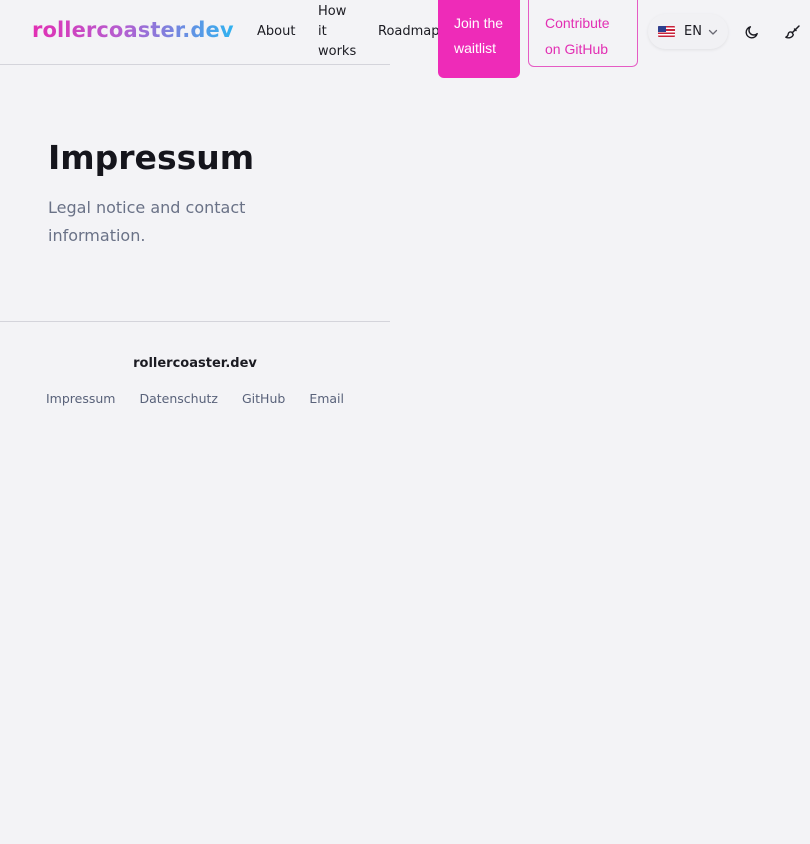  I want to click on footer-link-email: Email, so click(326, 398).